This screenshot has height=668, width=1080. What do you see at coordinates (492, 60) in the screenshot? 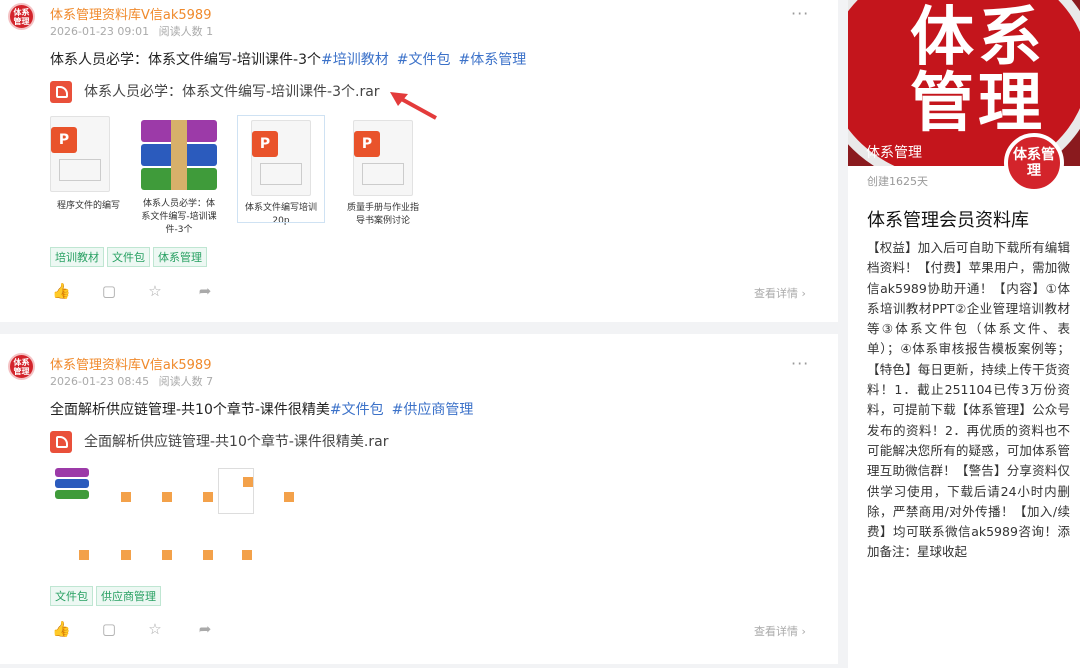
I see `hashtag: #体系管理` at bounding box center [492, 60].